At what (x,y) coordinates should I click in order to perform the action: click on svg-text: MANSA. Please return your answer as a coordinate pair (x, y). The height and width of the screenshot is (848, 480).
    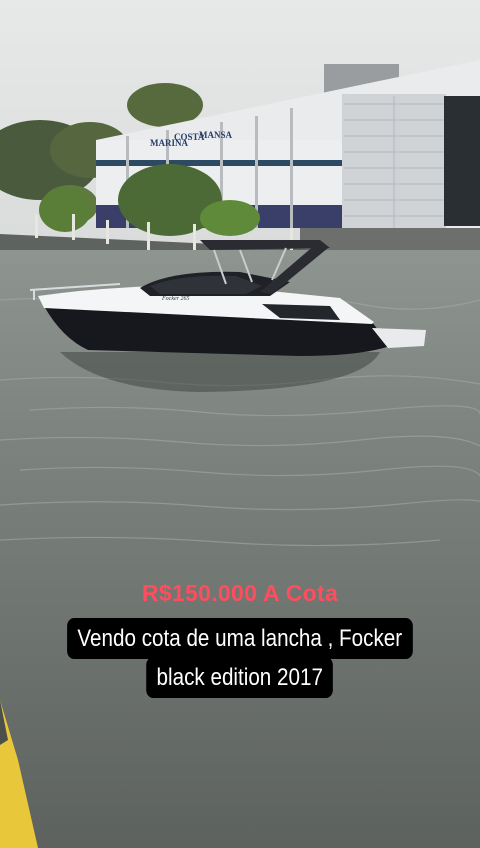
    Looking at the image, I should click on (215, 135).